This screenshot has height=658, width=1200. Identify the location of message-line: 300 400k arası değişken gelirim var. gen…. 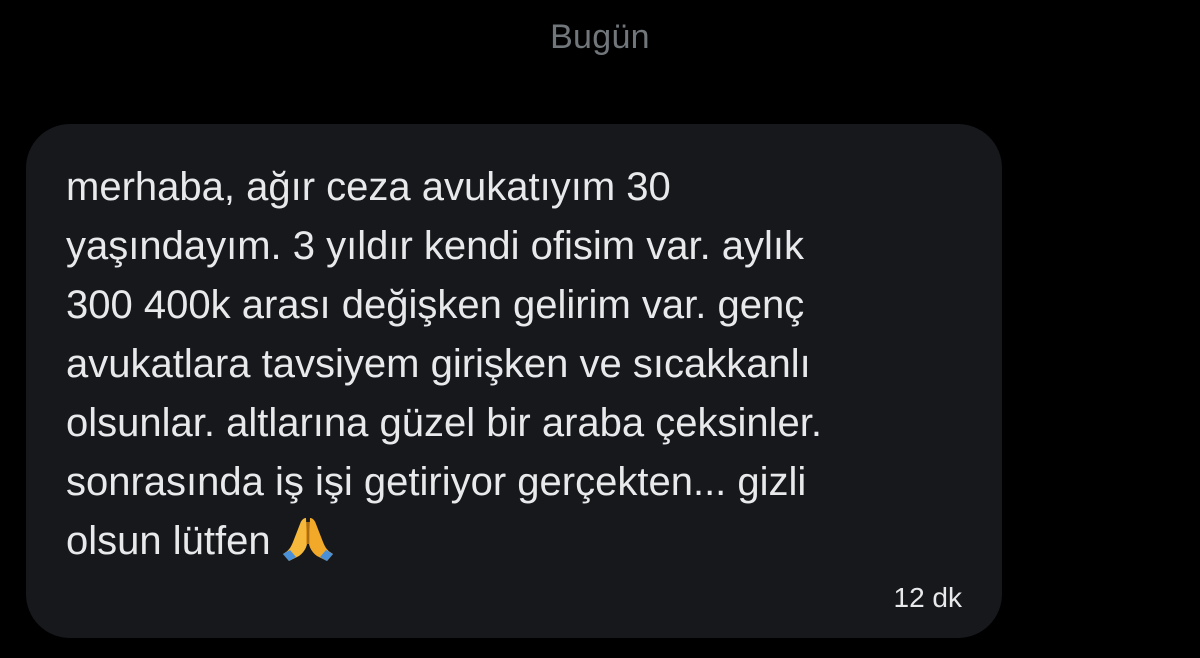
(435, 305).